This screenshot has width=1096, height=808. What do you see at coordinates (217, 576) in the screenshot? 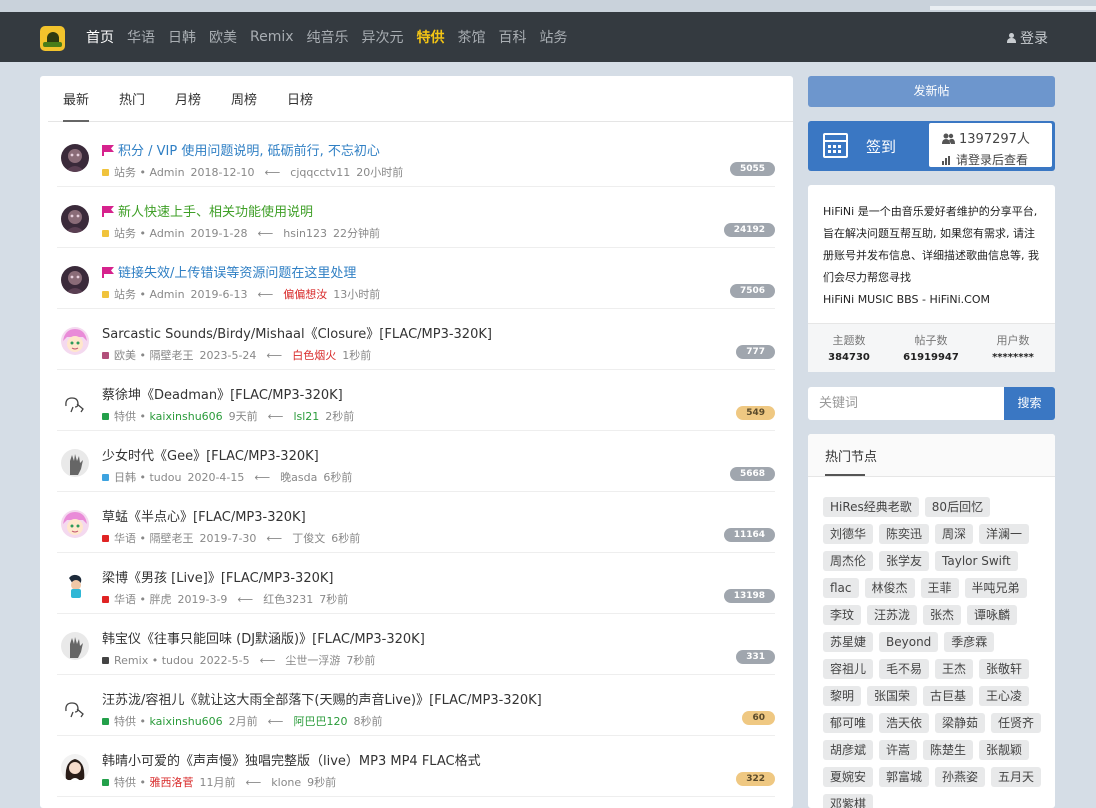
I see `thread-title: 梁博《男孩 [Live]》[FLAC/MP3-320K]` at bounding box center [217, 576].